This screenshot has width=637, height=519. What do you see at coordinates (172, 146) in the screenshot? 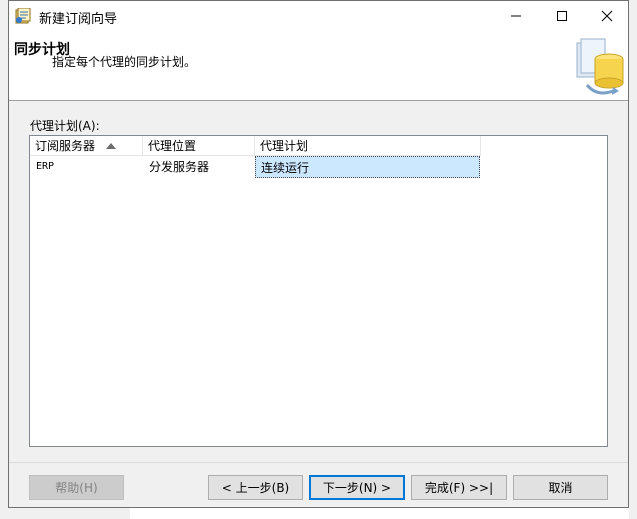
I see `column-header-label: 代理位置` at bounding box center [172, 146].